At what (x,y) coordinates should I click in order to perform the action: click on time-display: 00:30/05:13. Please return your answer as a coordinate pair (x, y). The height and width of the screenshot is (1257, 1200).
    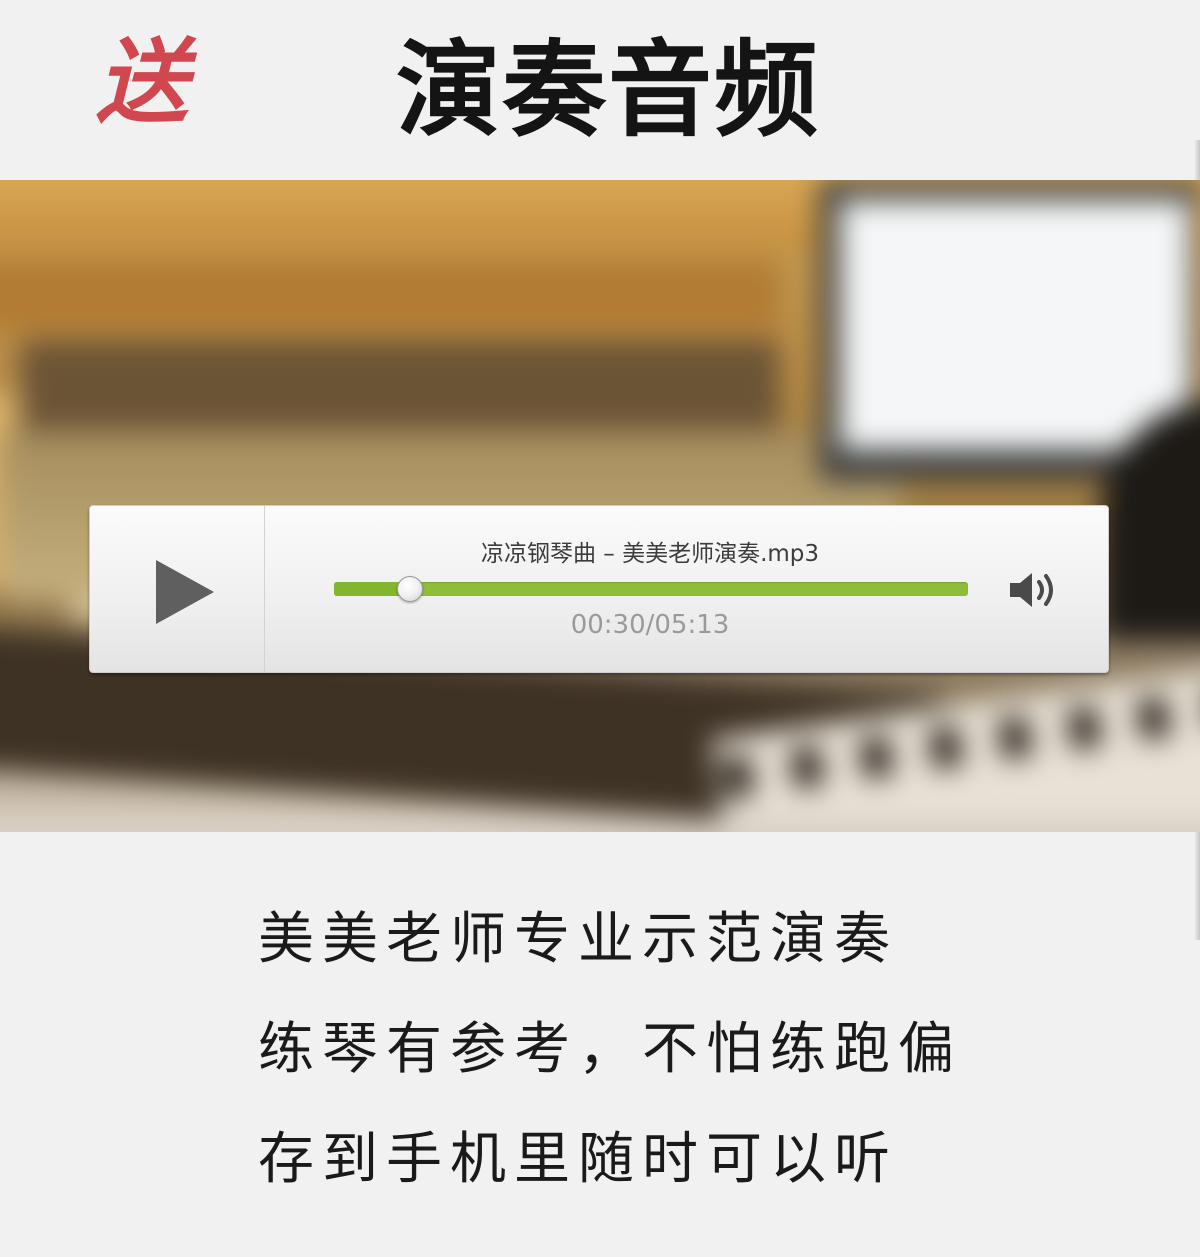
    Looking at the image, I should click on (650, 625).